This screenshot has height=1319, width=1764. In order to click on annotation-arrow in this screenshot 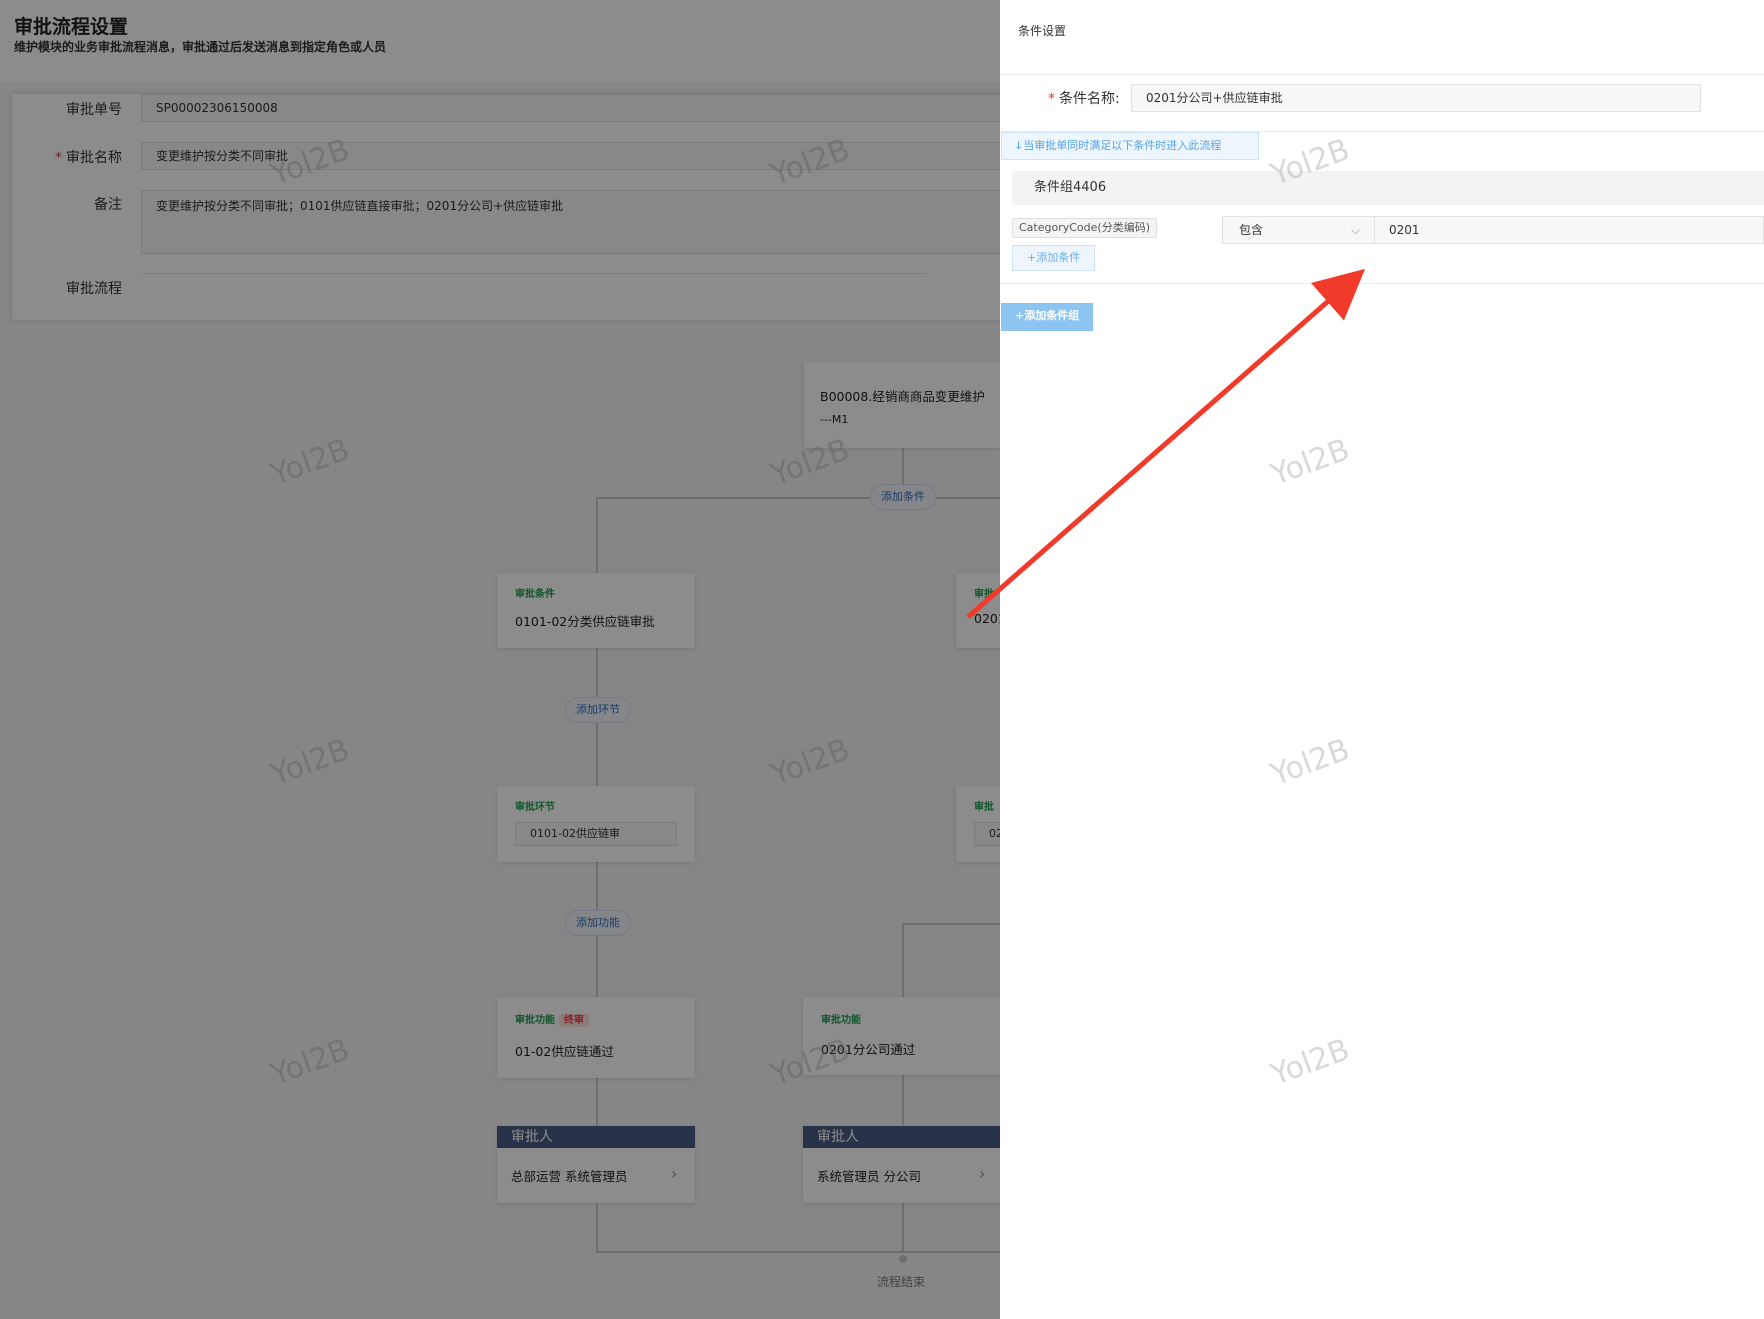, I will do `click(1166, 443)`.